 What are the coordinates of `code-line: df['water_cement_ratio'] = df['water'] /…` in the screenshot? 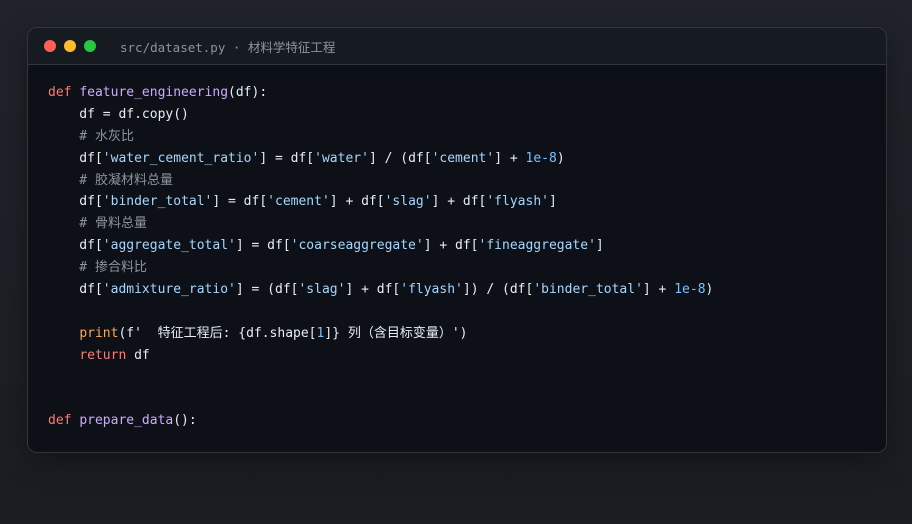 It's located at (380, 159).